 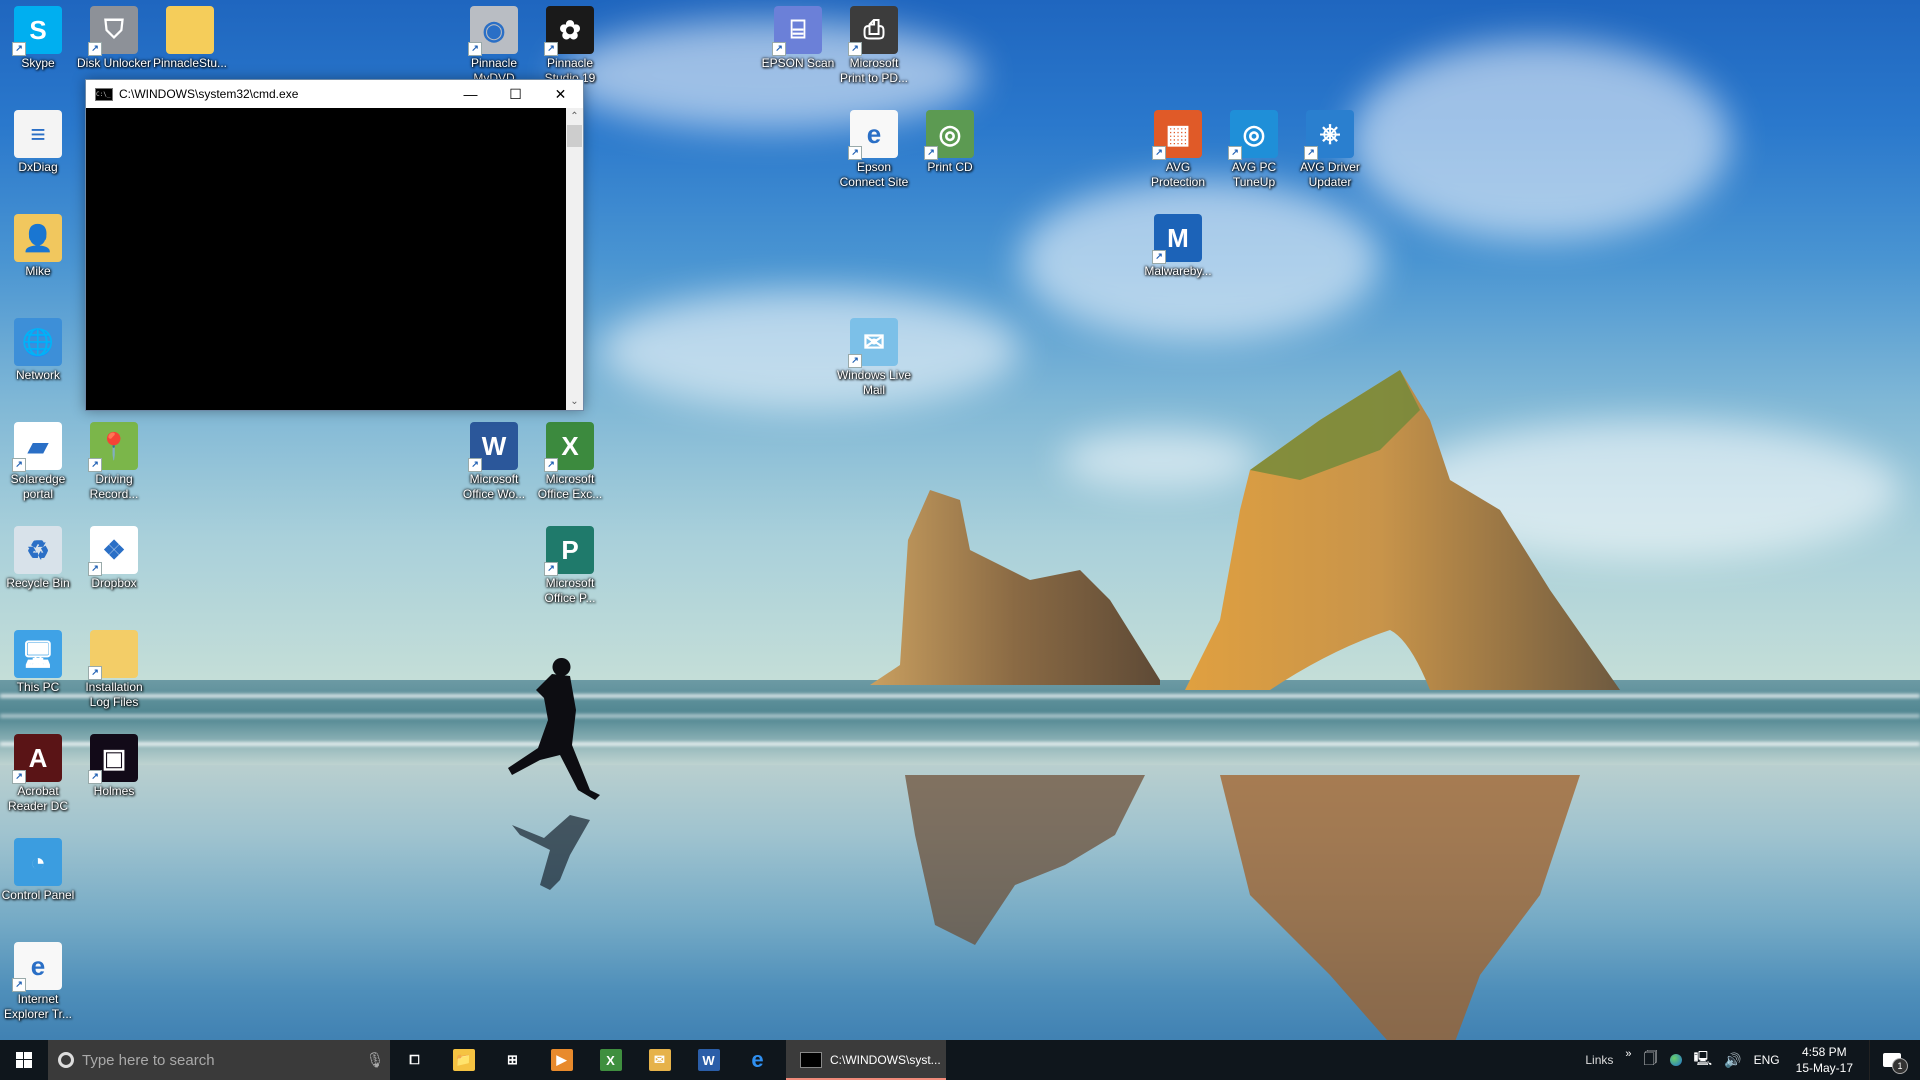 What do you see at coordinates (960, 725) in the screenshot?
I see `wallpaper-sea` at bounding box center [960, 725].